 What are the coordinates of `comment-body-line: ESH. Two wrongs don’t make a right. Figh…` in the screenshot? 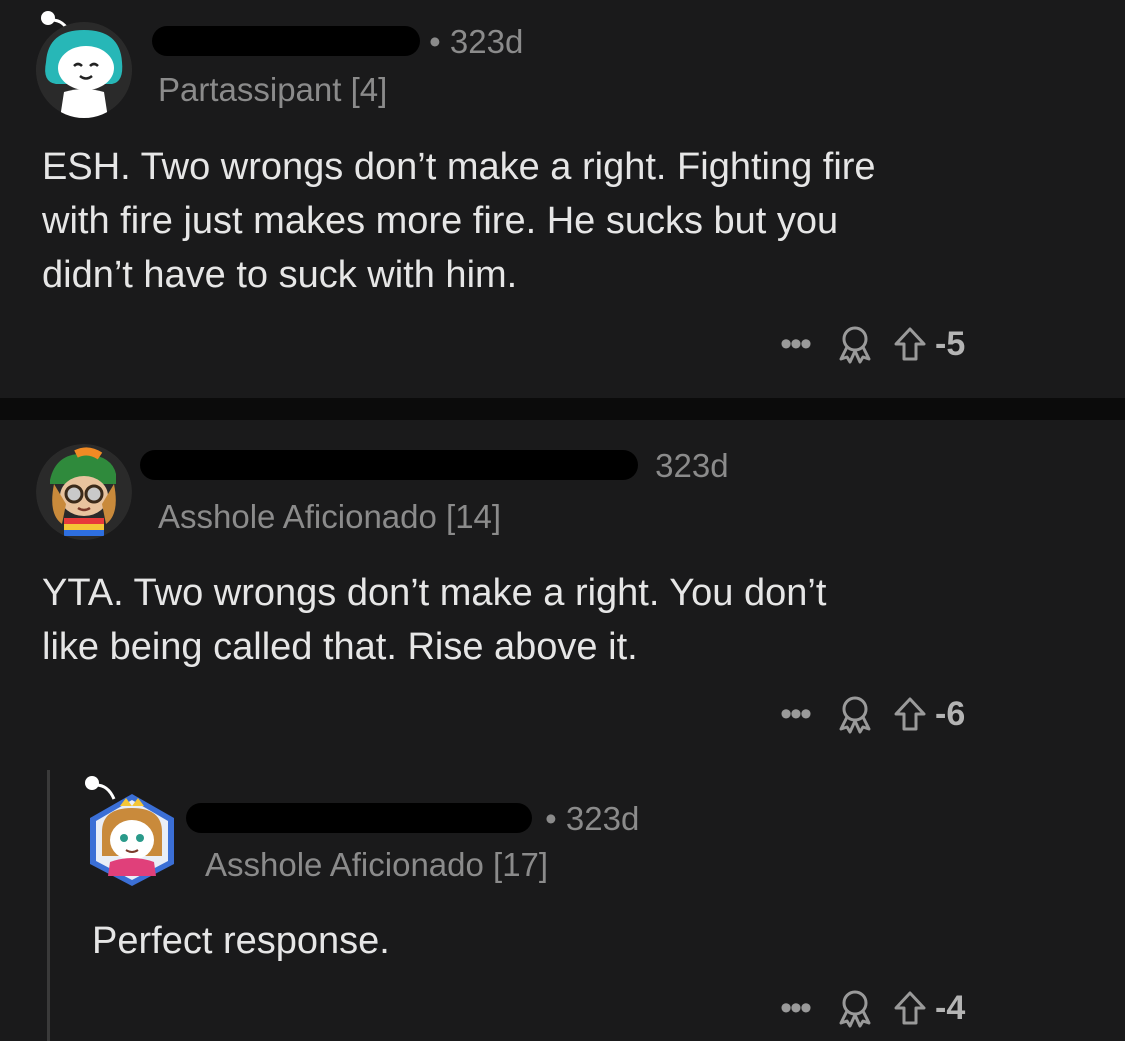 It's located at (459, 167).